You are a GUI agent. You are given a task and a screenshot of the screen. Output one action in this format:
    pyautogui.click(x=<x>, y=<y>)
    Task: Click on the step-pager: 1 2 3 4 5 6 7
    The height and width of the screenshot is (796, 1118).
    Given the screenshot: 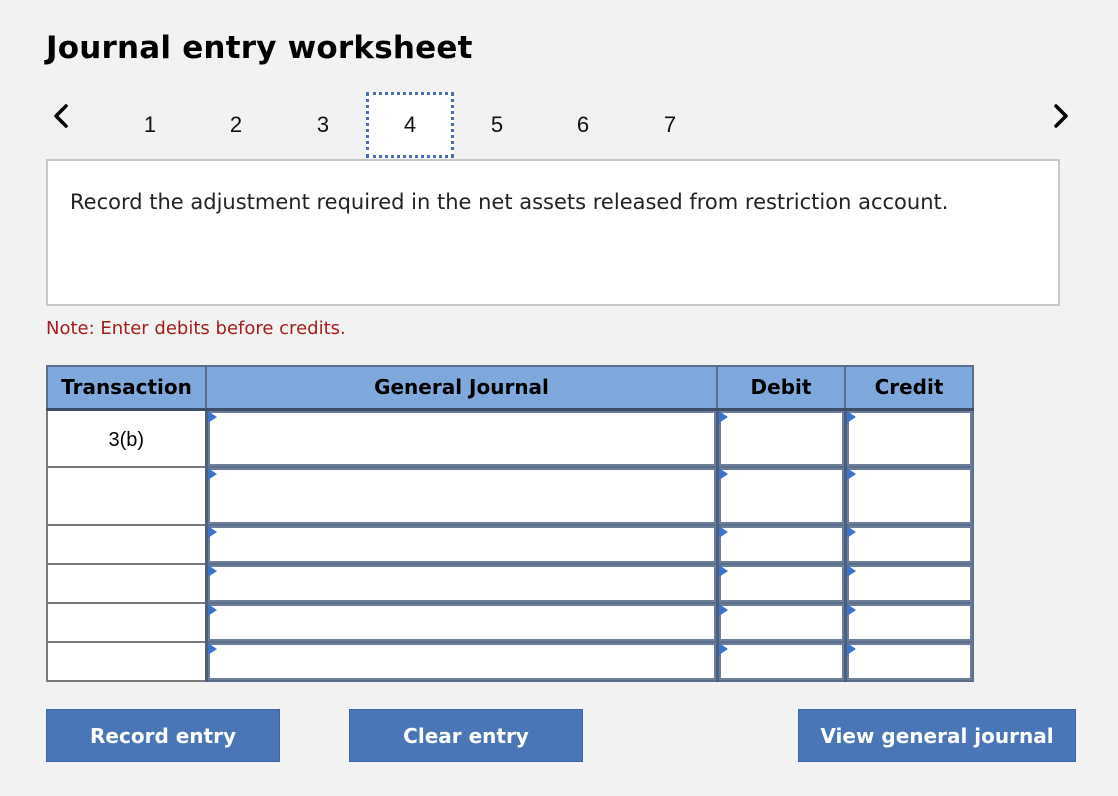 What is the action you would take?
    pyautogui.click(x=559, y=125)
    